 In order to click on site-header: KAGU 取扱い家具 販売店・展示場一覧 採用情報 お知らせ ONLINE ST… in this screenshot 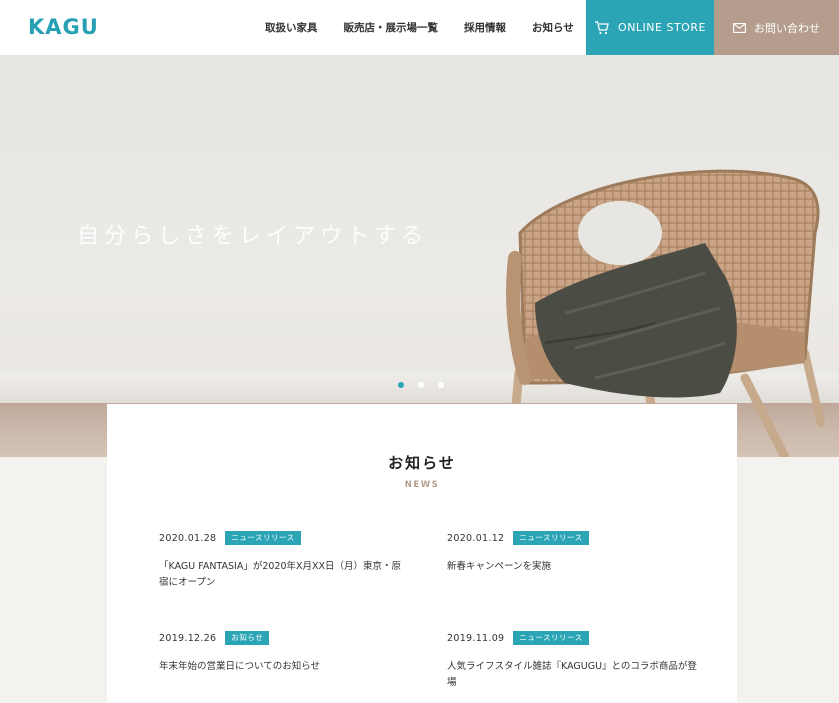, I will do `click(419, 27)`.